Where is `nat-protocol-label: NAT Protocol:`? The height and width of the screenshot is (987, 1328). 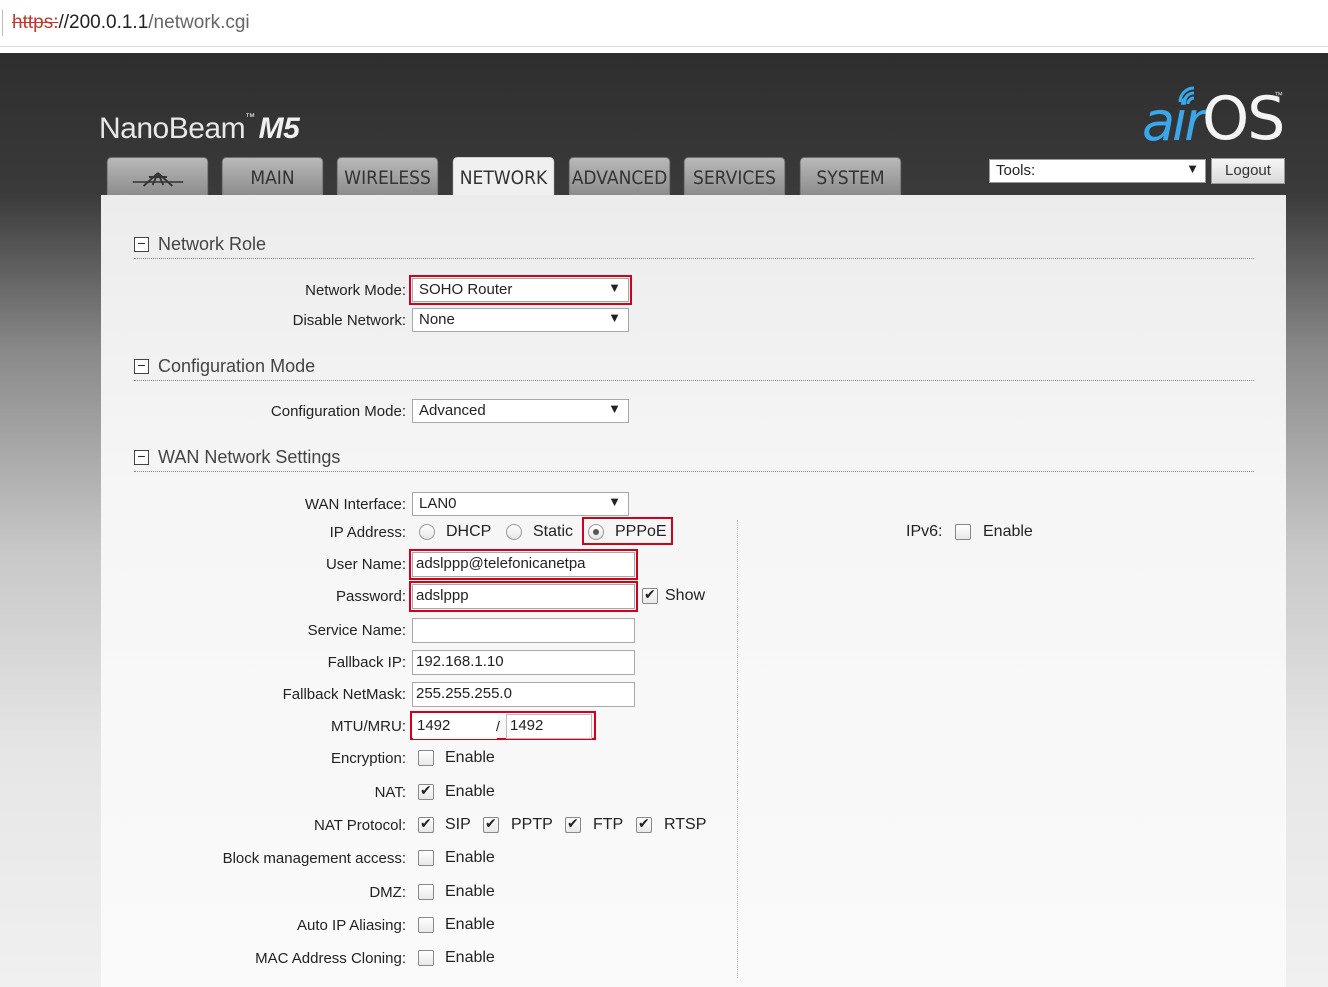
nat-protocol-label: NAT Protocol: is located at coordinates (360, 825).